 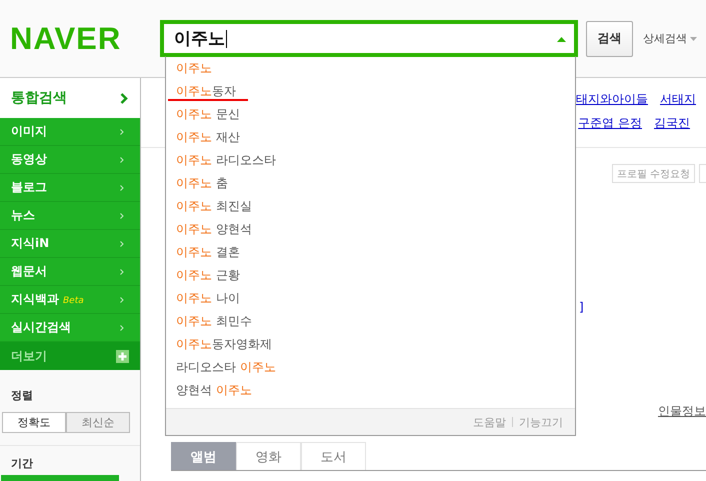 What do you see at coordinates (370, 206) in the screenshot?
I see `suggestion-item: 이주노 최진실` at bounding box center [370, 206].